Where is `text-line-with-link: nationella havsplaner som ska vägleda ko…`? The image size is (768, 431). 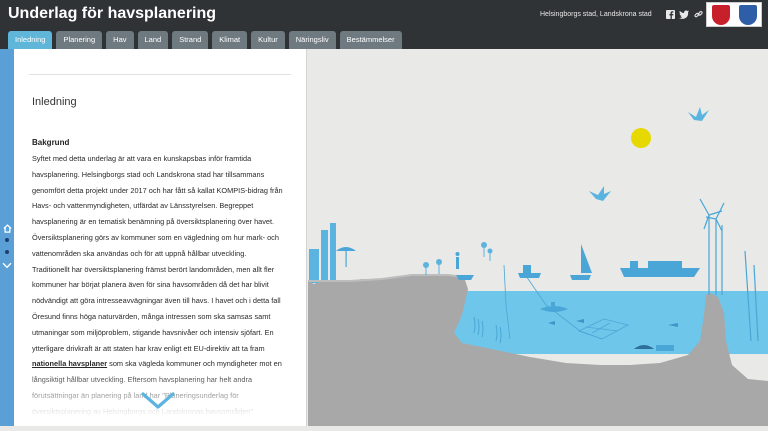 text-line-with-link: nationella havsplaner som ska vägleda ko… is located at coordinates (169, 364).